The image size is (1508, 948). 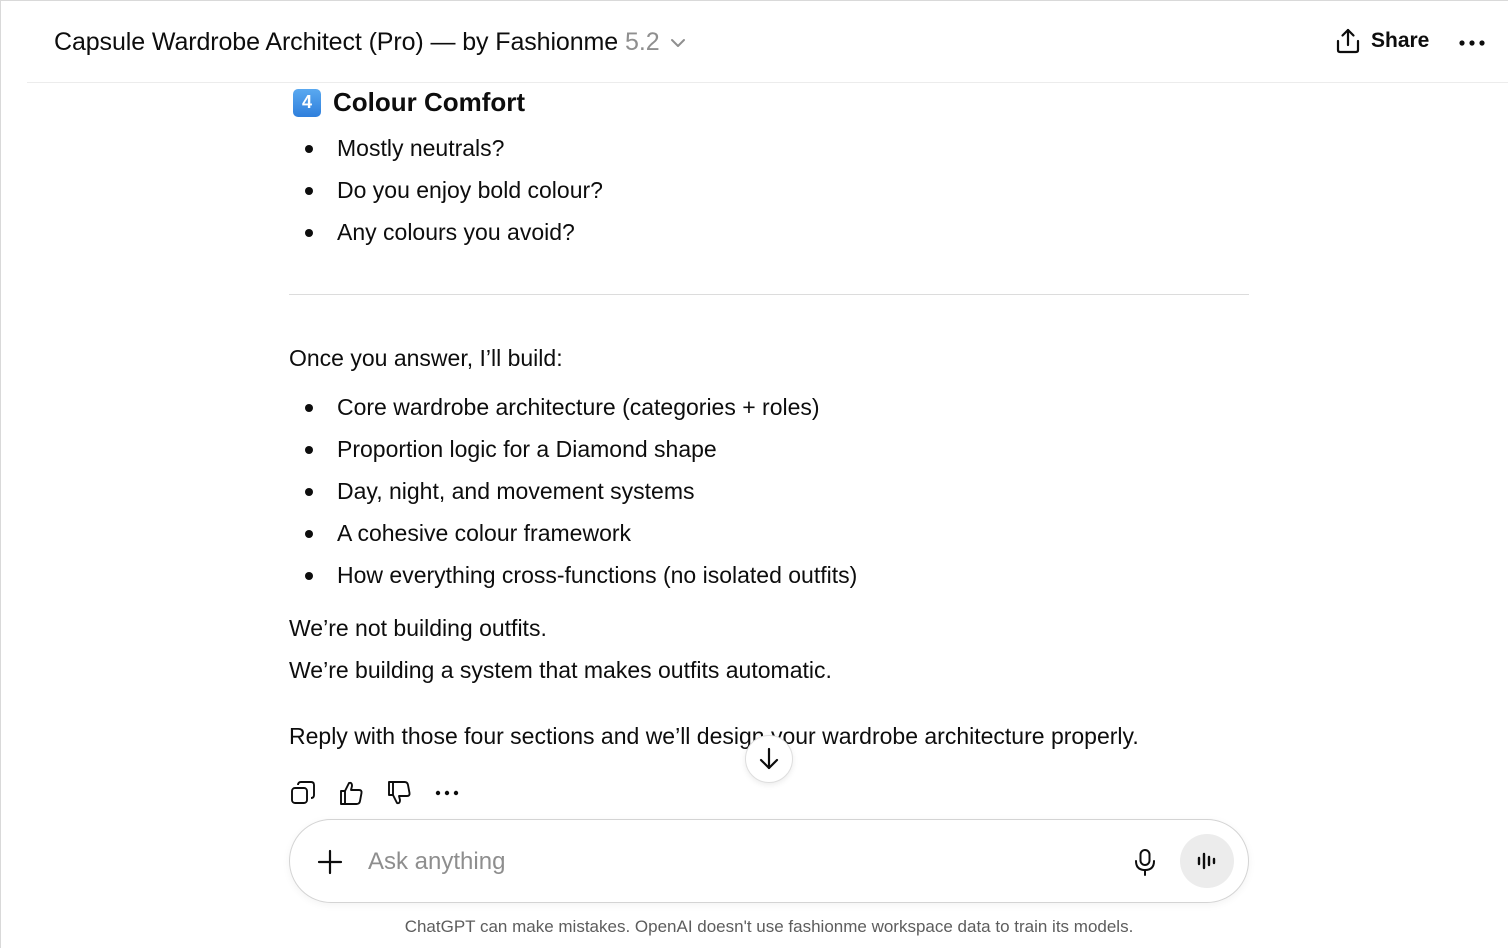 What do you see at coordinates (769, 294) in the screenshot?
I see `divider` at bounding box center [769, 294].